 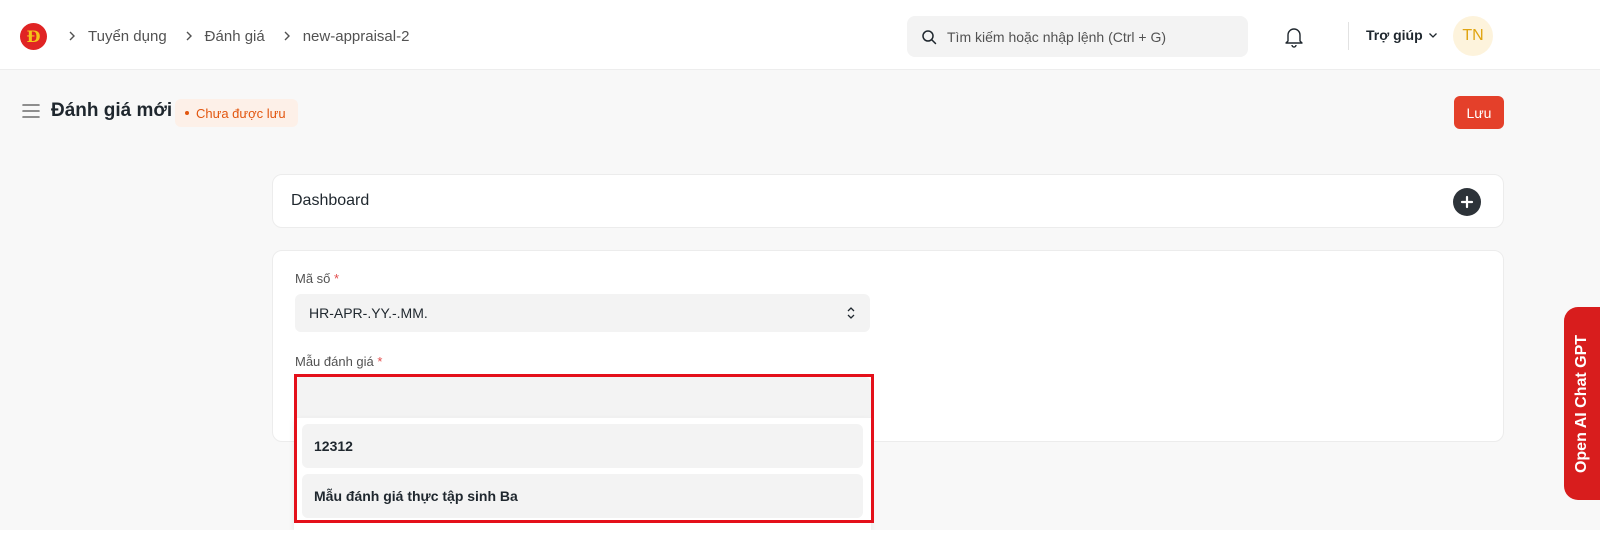 What do you see at coordinates (1348, 36) in the screenshot?
I see `navbar-divider` at bounding box center [1348, 36].